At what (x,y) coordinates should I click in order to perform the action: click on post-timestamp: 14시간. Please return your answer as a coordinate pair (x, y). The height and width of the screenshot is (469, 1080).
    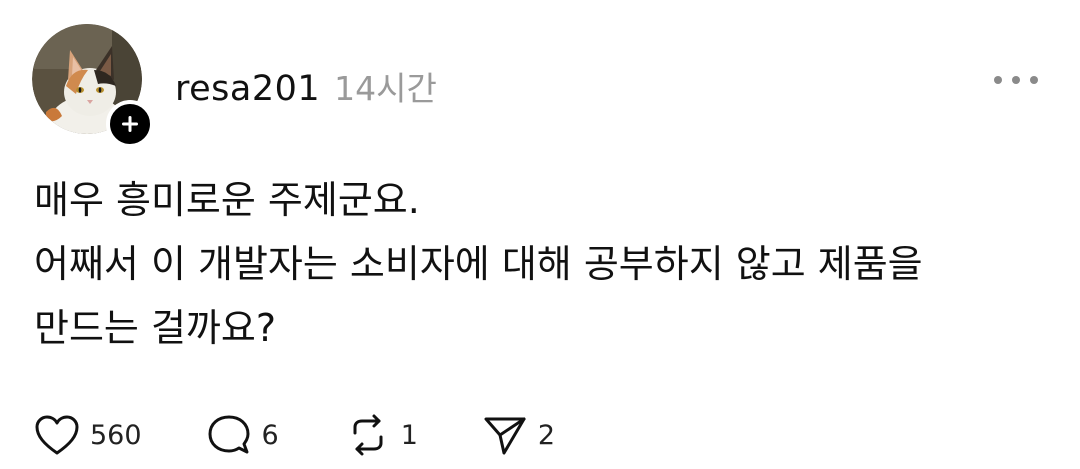
    Looking at the image, I should click on (385, 88).